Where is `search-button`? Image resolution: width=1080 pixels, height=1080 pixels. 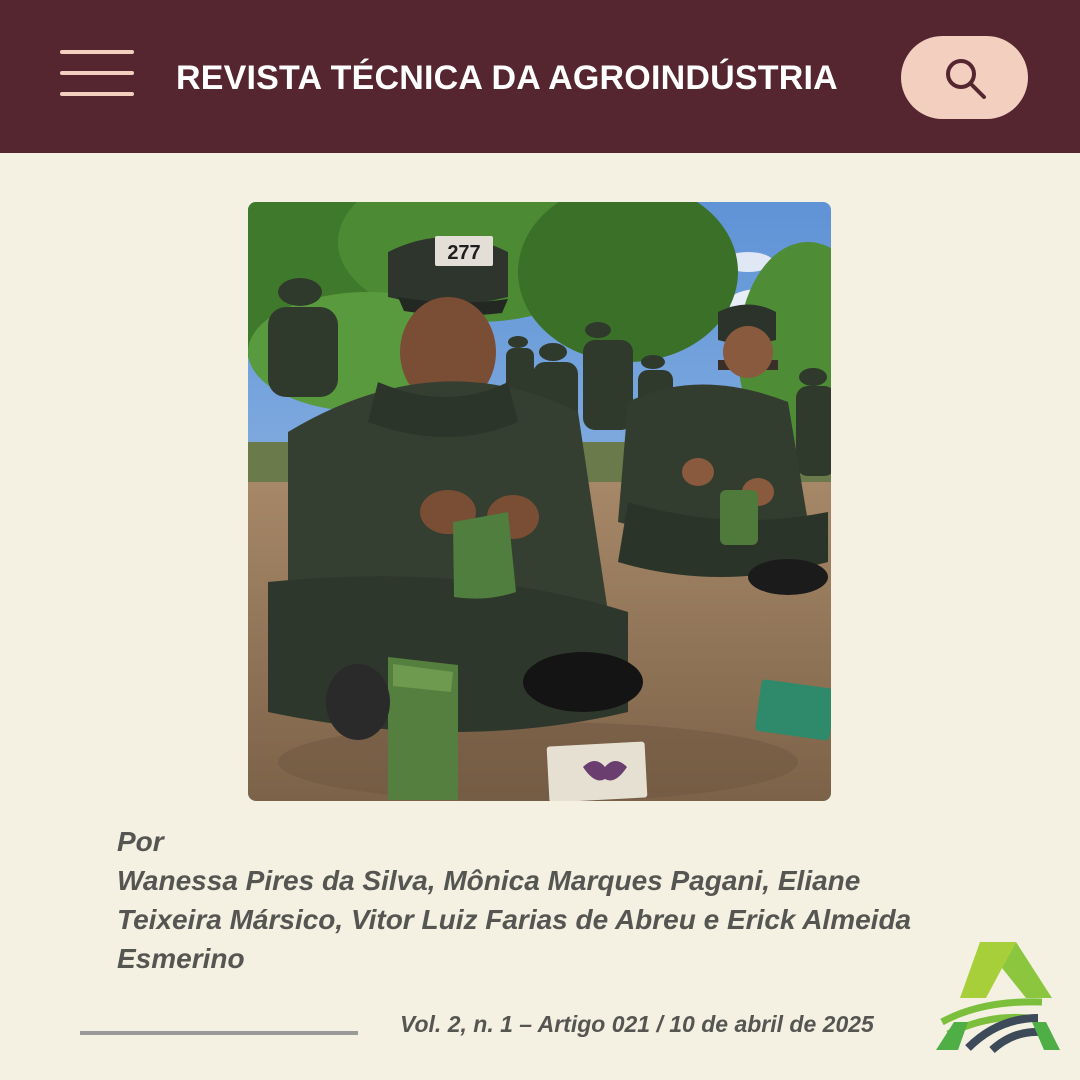
search-button is located at coordinates (964, 77).